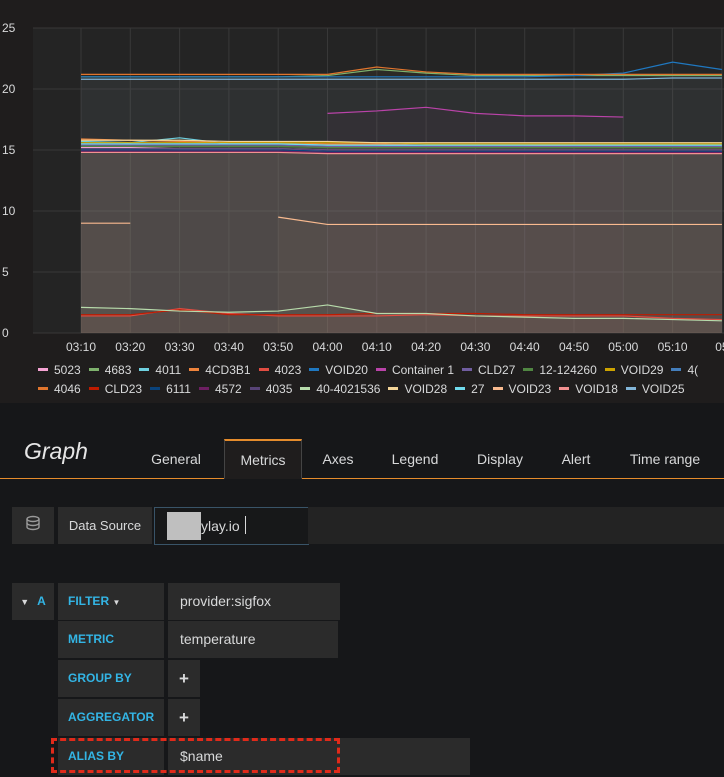 This screenshot has height=777, width=724. Describe the element at coordinates (673, 347) in the screenshot. I see `x-tick-label: 05:10` at that location.